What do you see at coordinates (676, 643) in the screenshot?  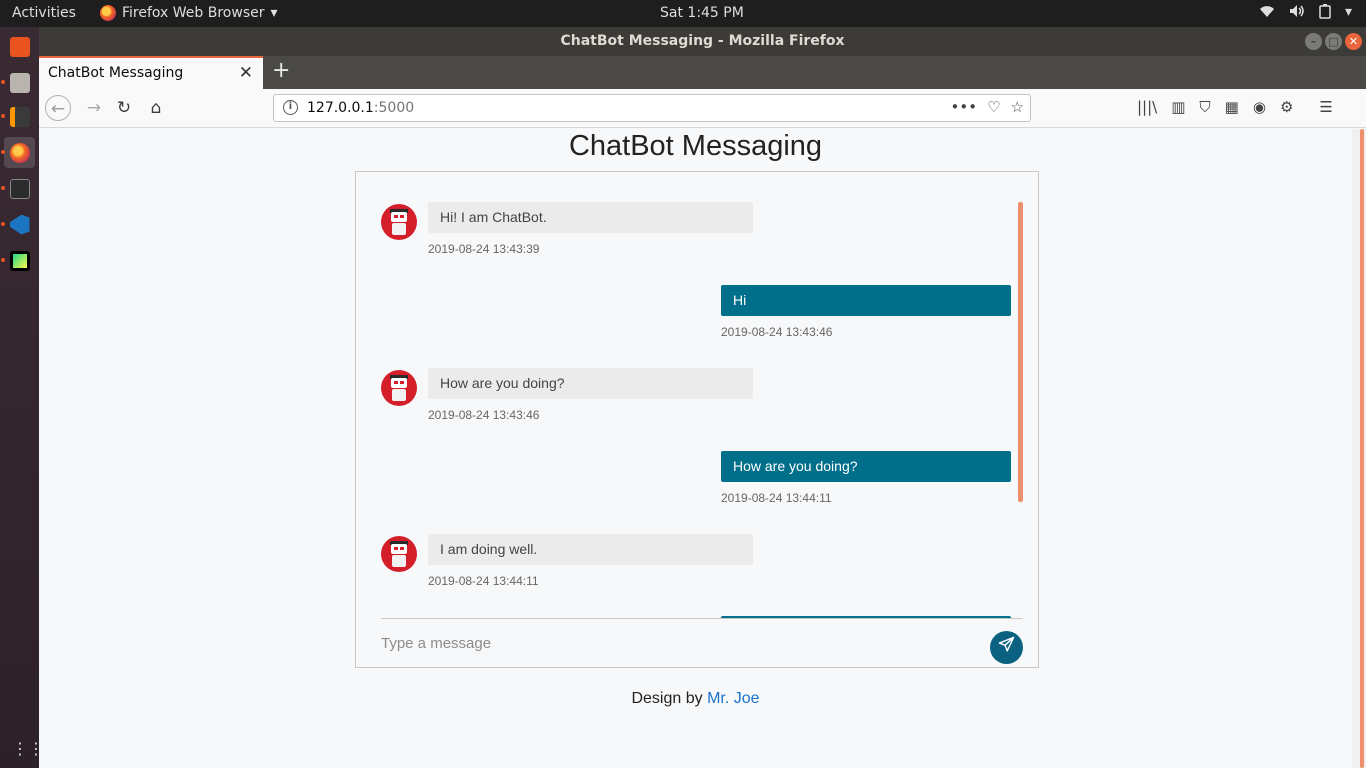 I see `message-input` at bounding box center [676, 643].